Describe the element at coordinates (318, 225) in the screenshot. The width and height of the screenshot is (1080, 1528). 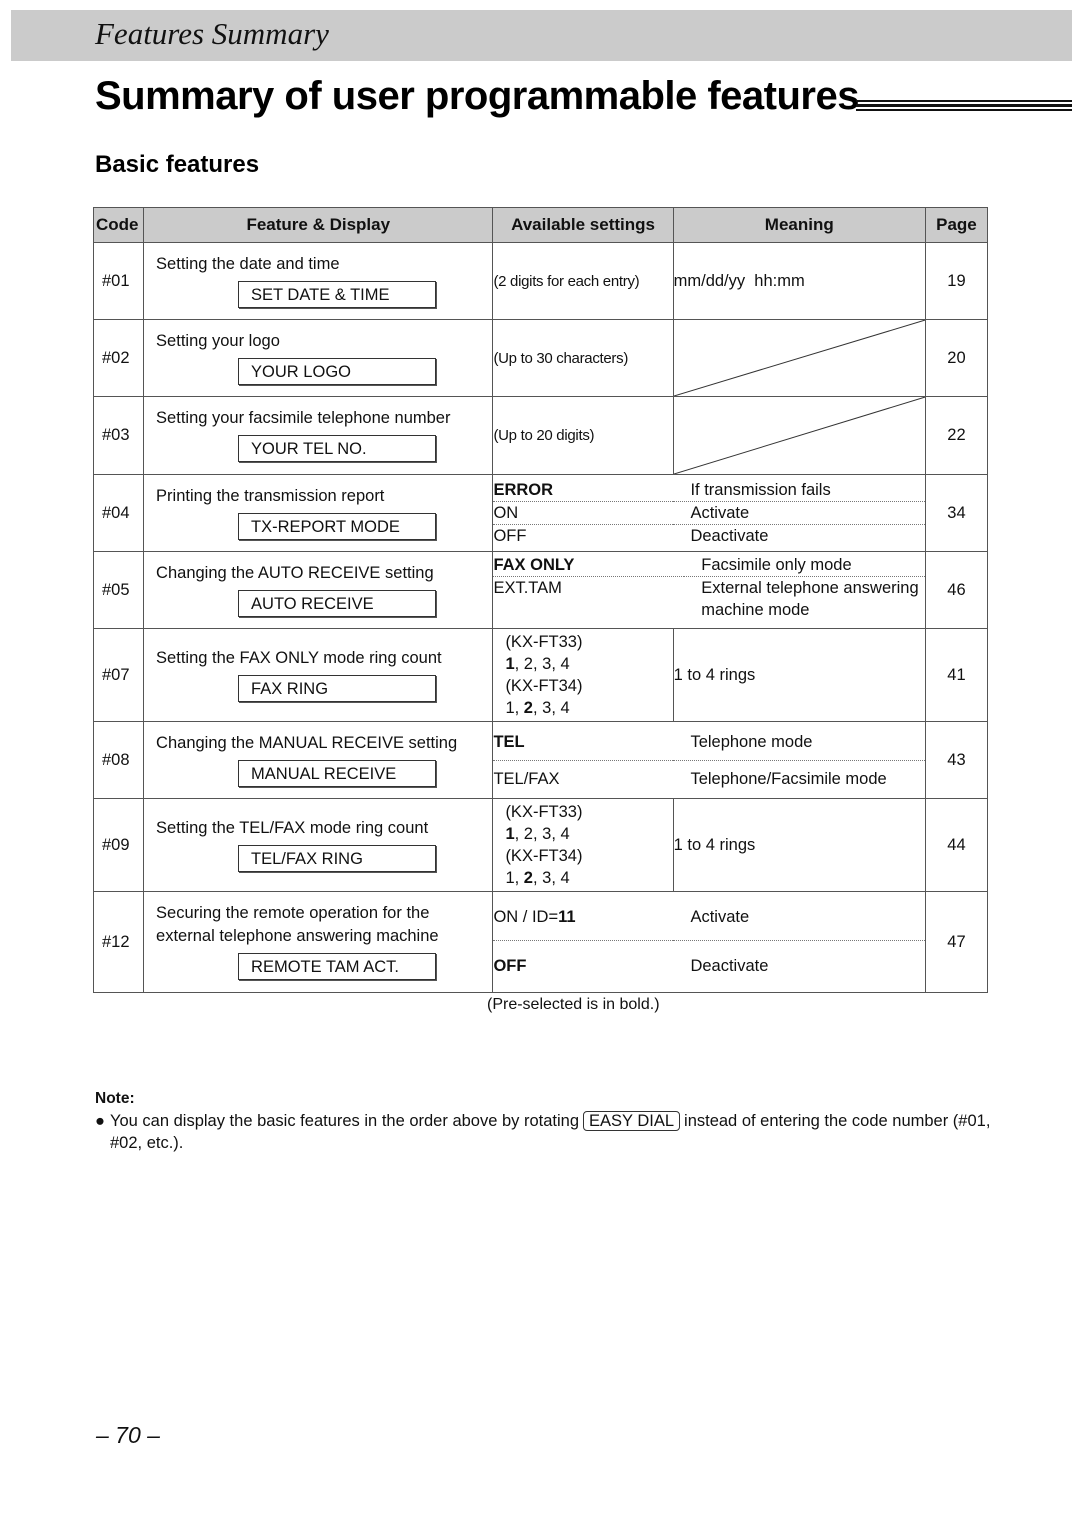
I see `header-feature: Feature & Display` at that location.